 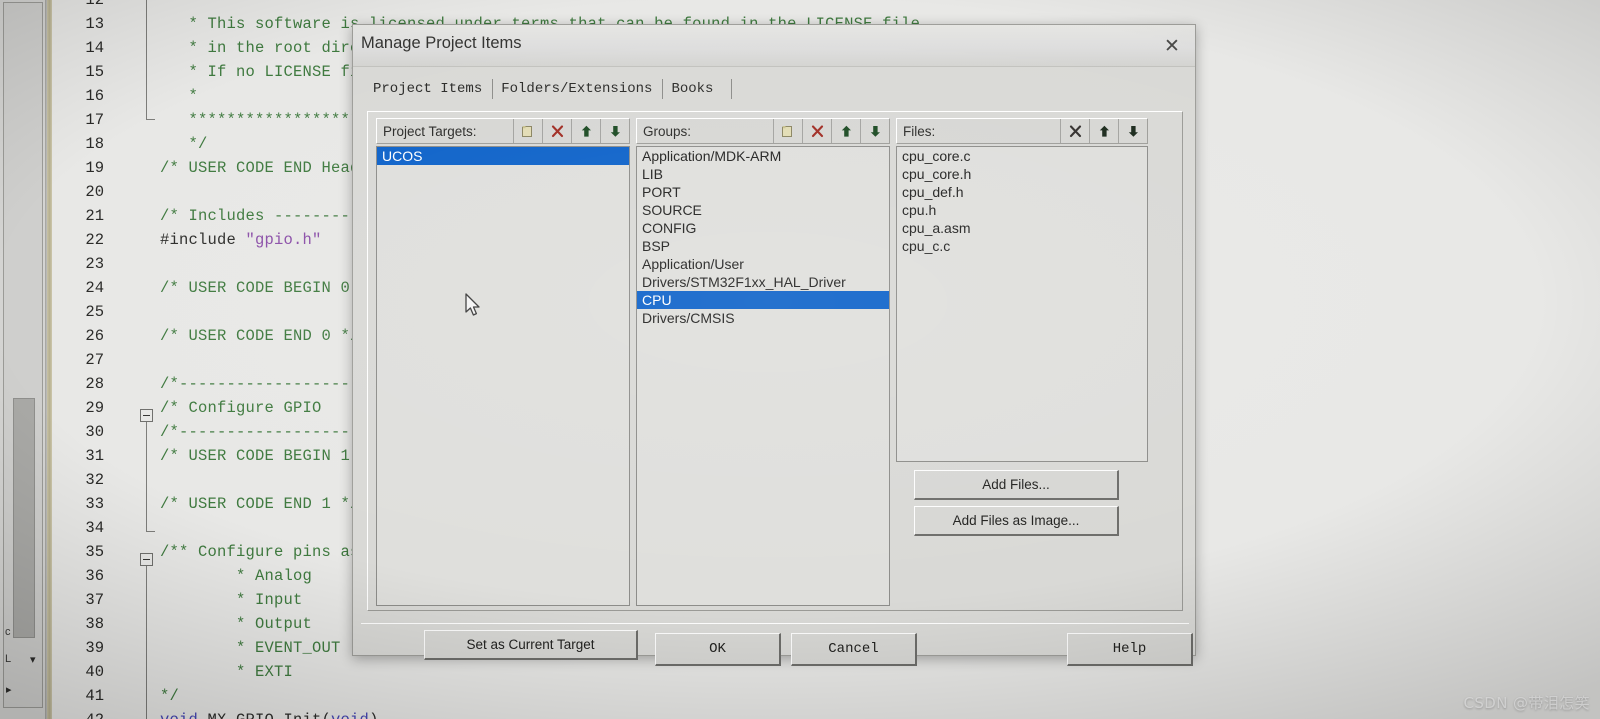 What do you see at coordinates (1022, 246) in the screenshot?
I see `file-list-item: cpu_c.c` at bounding box center [1022, 246].